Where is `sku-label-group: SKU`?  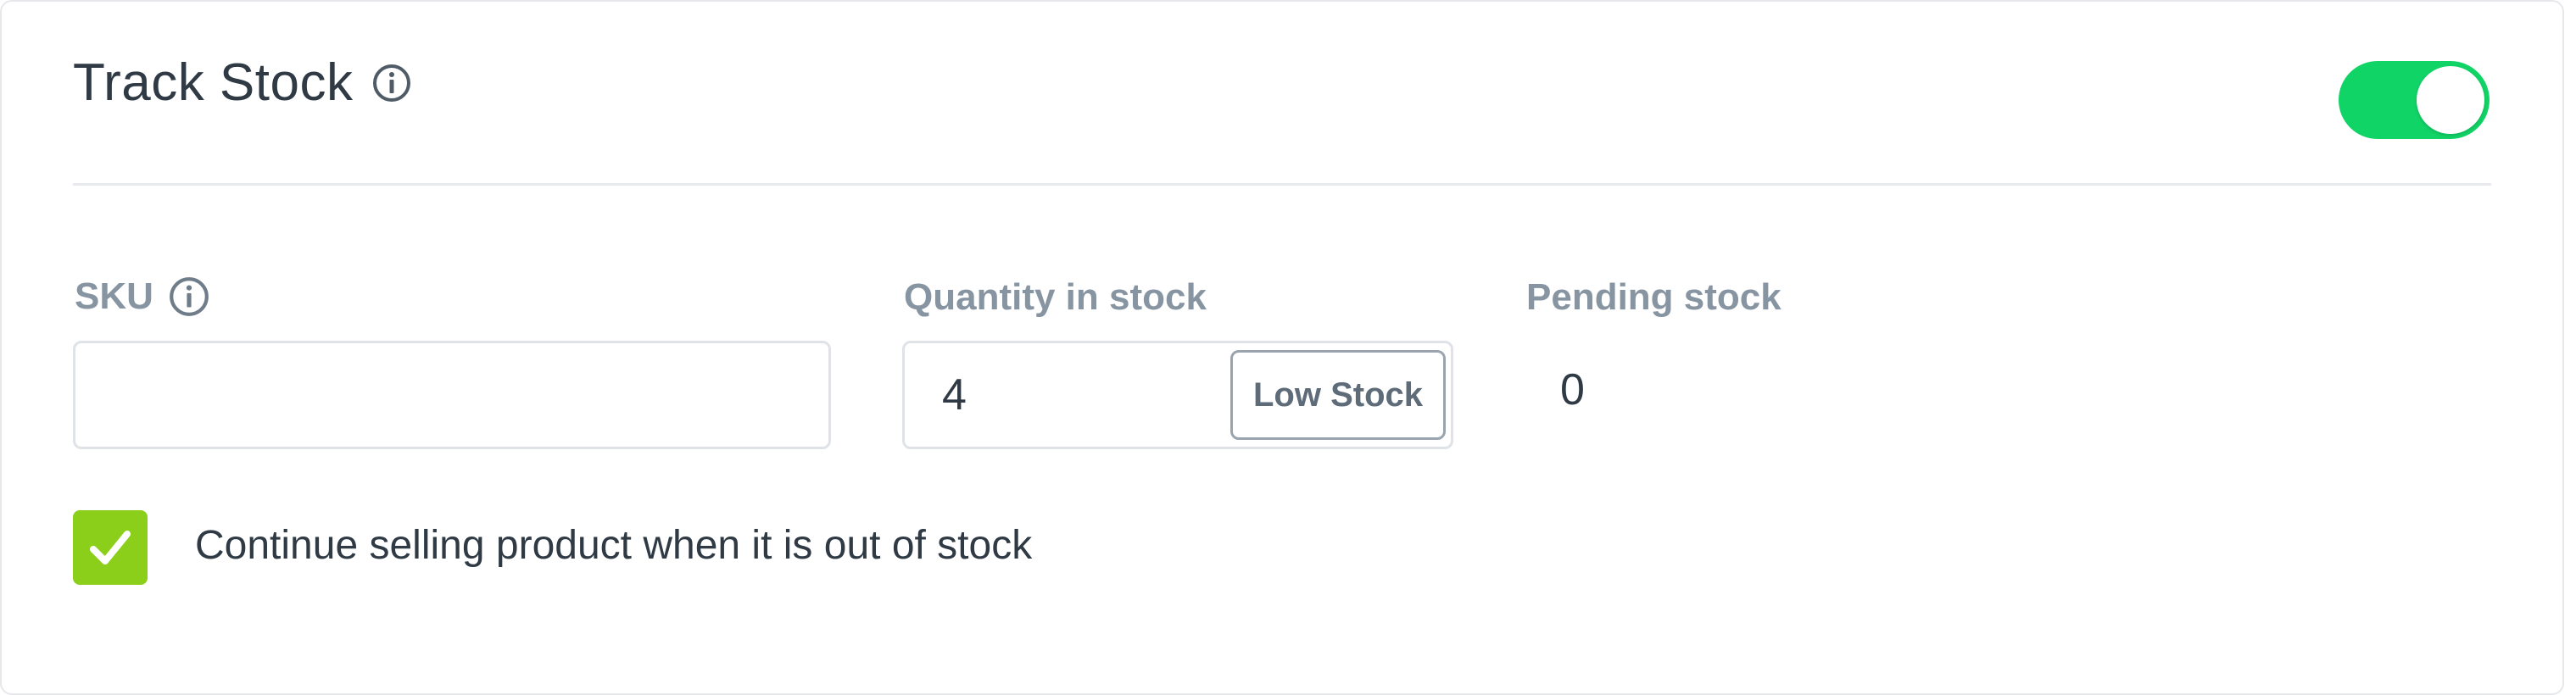 sku-label-group: SKU is located at coordinates (143, 297).